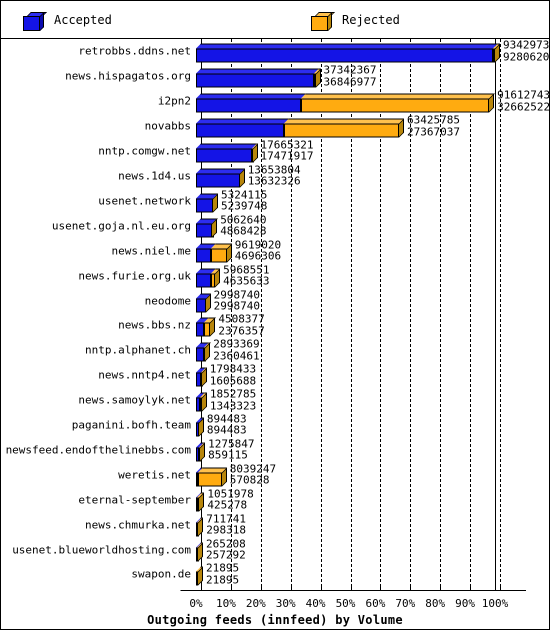 The width and height of the screenshot is (550, 630). I want to click on bar-value-labels: 17665321 17471917, so click(287, 151).